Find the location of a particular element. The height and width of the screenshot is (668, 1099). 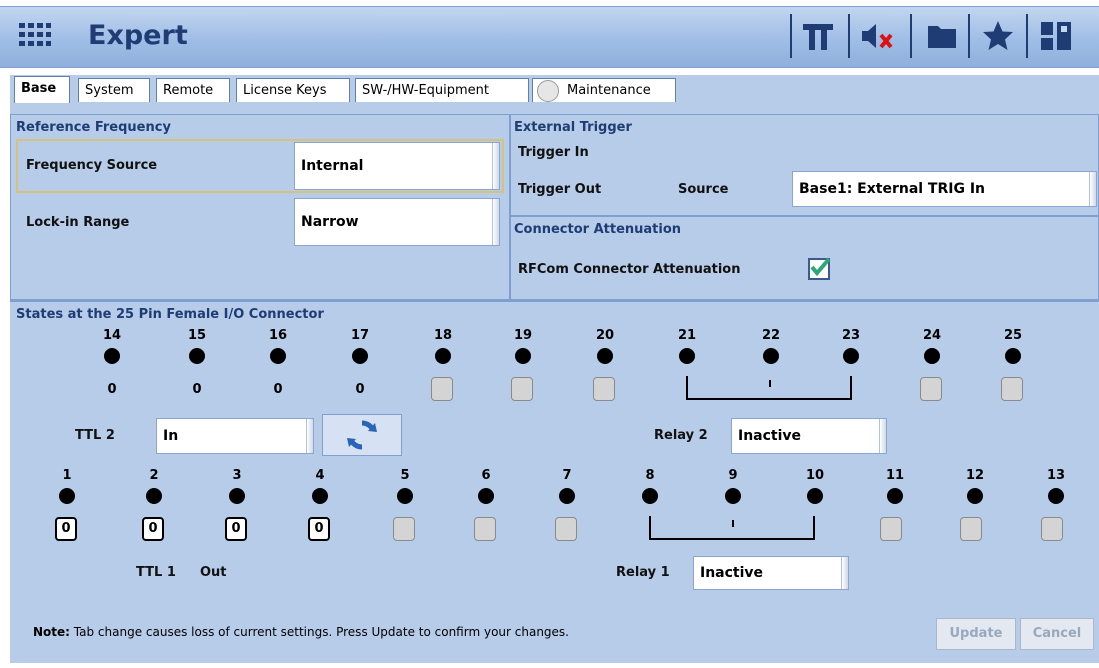

ttl2-select: In is located at coordinates (235, 436).